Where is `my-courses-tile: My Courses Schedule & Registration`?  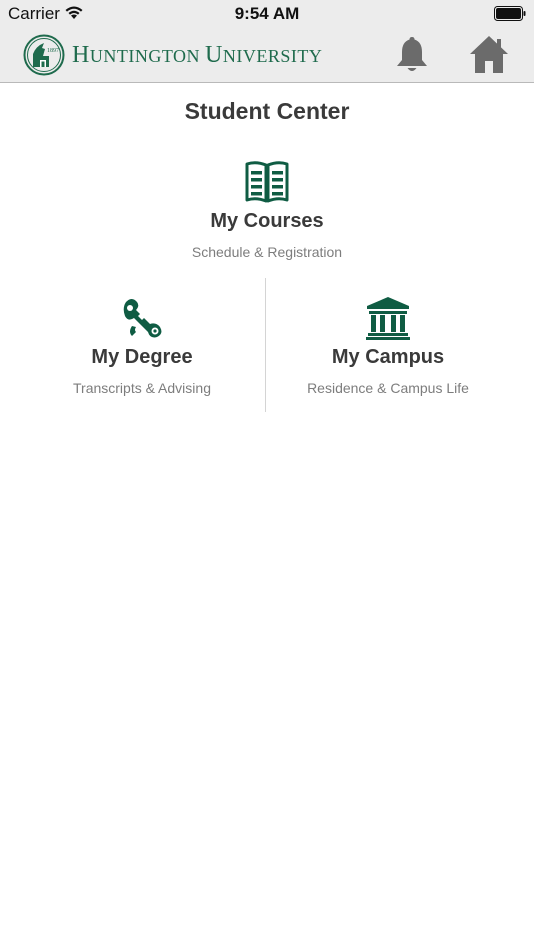
my-courses-tile: My Courses Schedule & Registration is located at coordinates (267, 210).